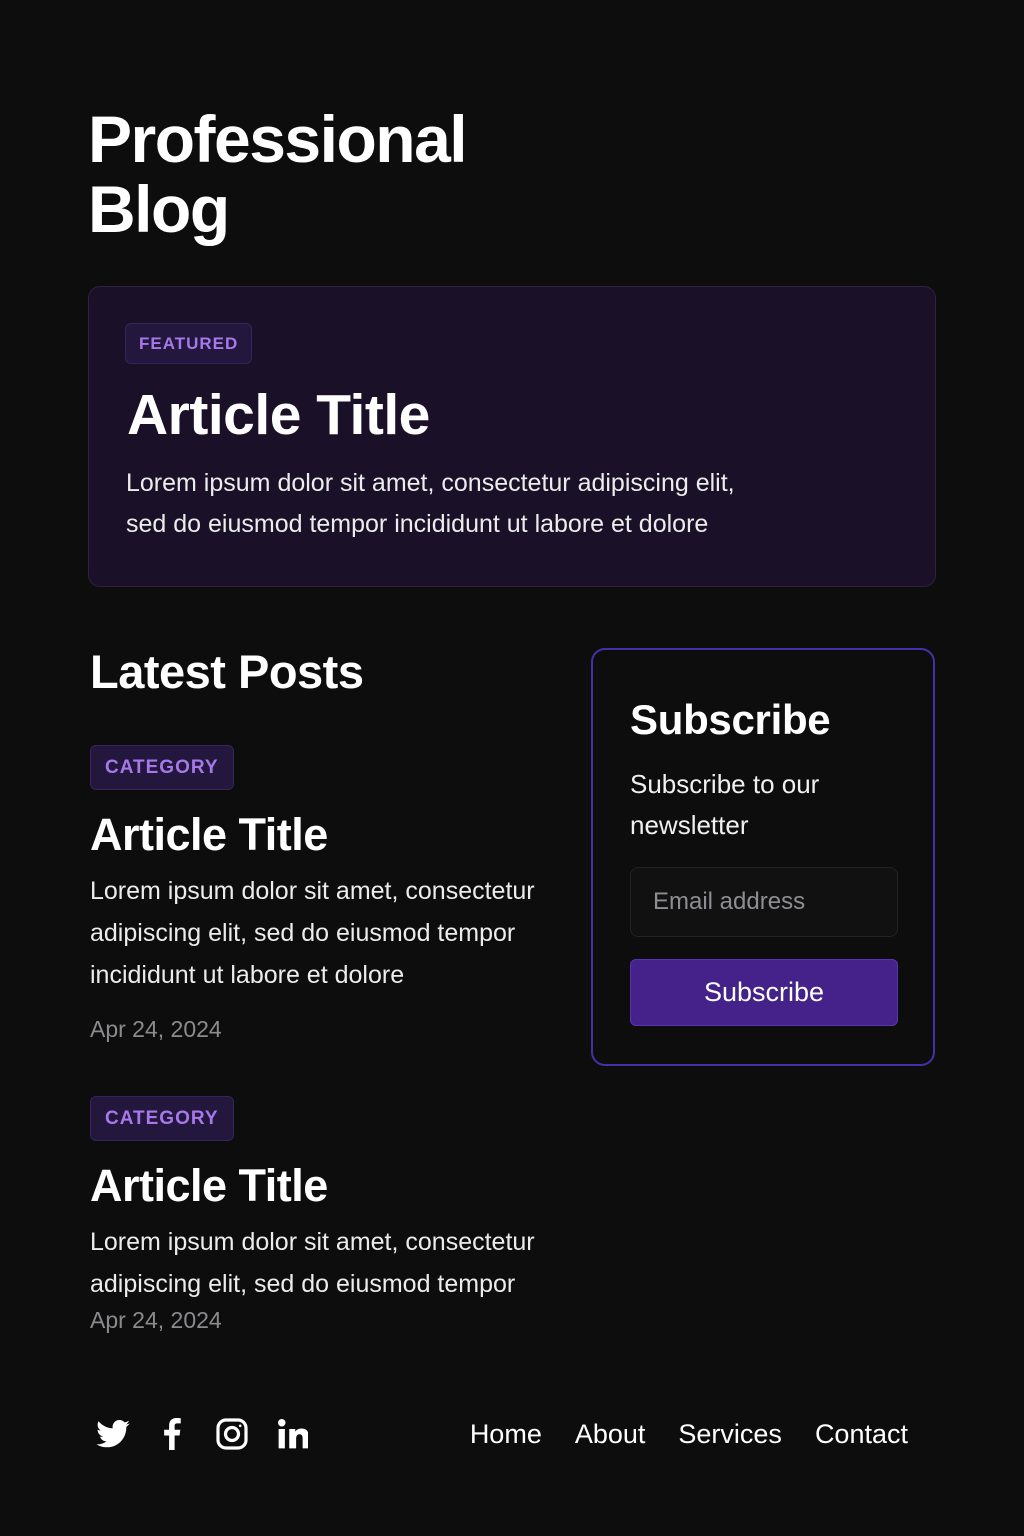  Describe the element at coordinates (725, 804) in the screenshot. I see `subscribe-description: Subscribe to our newsletter` at that location.